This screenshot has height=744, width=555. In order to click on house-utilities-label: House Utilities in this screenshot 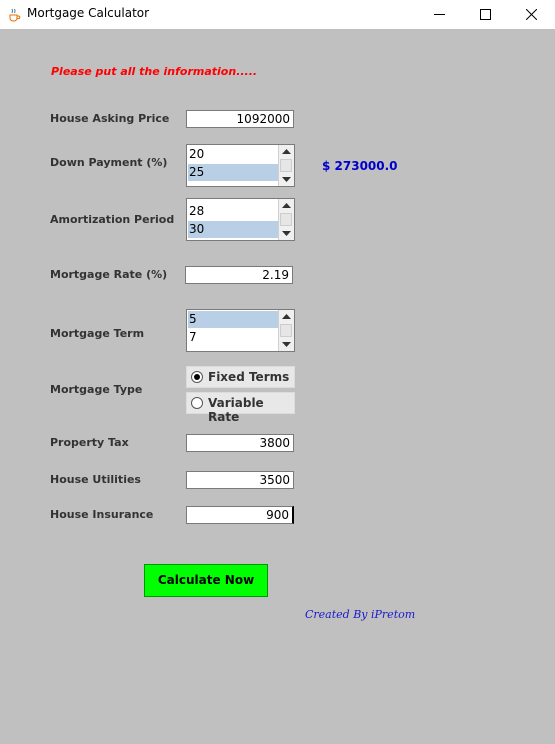, I will do `click(95, 479)`.